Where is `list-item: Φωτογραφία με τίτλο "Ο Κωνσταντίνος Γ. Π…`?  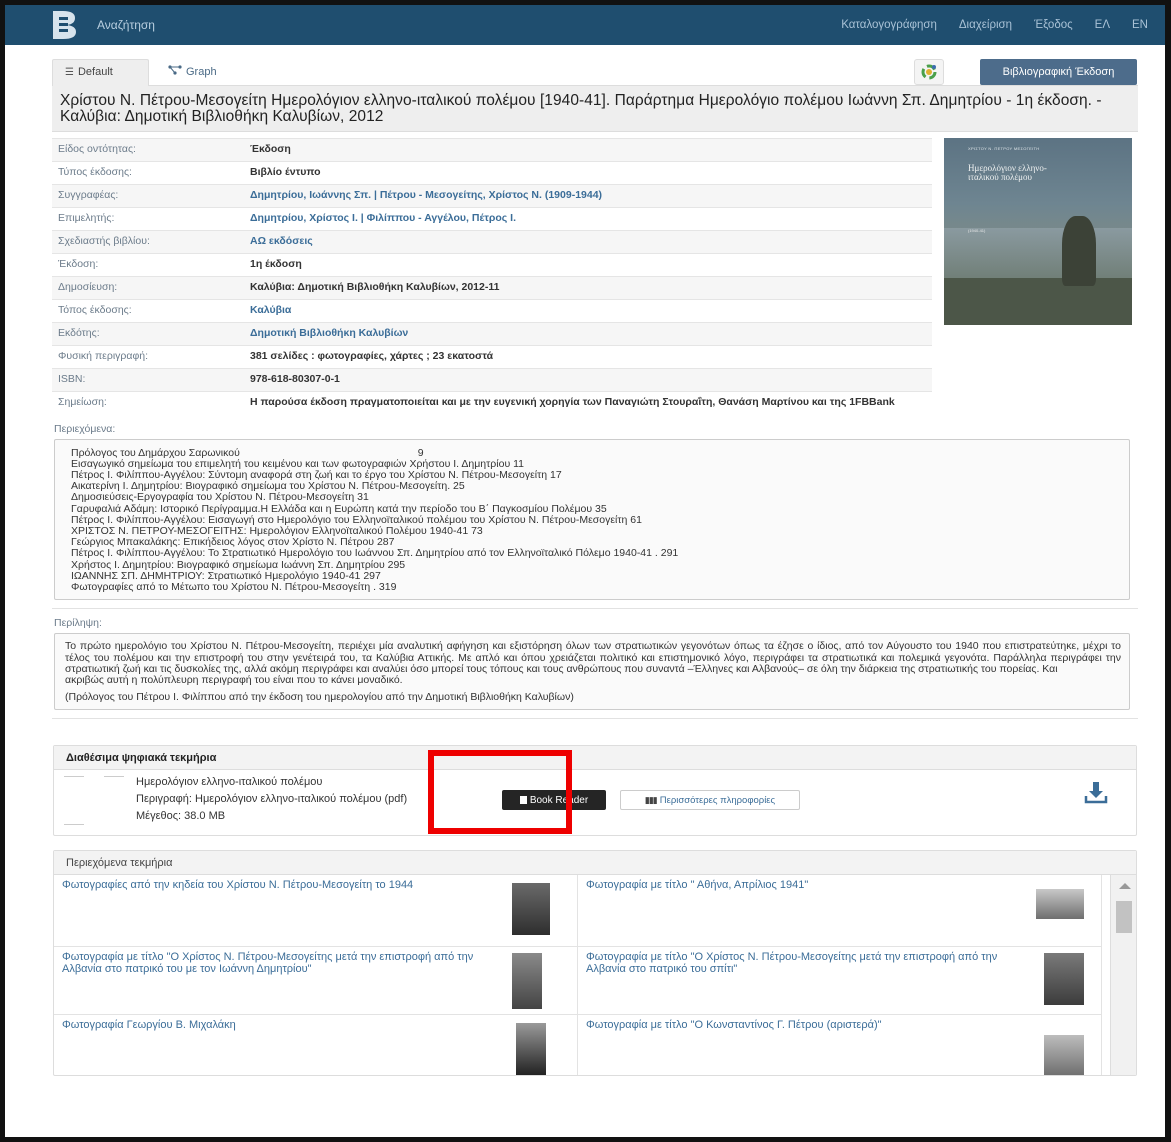 list-item: Φωτογραφία με τίτλο "Ο Κωνσταντίνος Γ. Π… is located at coordinates (840, 1045).